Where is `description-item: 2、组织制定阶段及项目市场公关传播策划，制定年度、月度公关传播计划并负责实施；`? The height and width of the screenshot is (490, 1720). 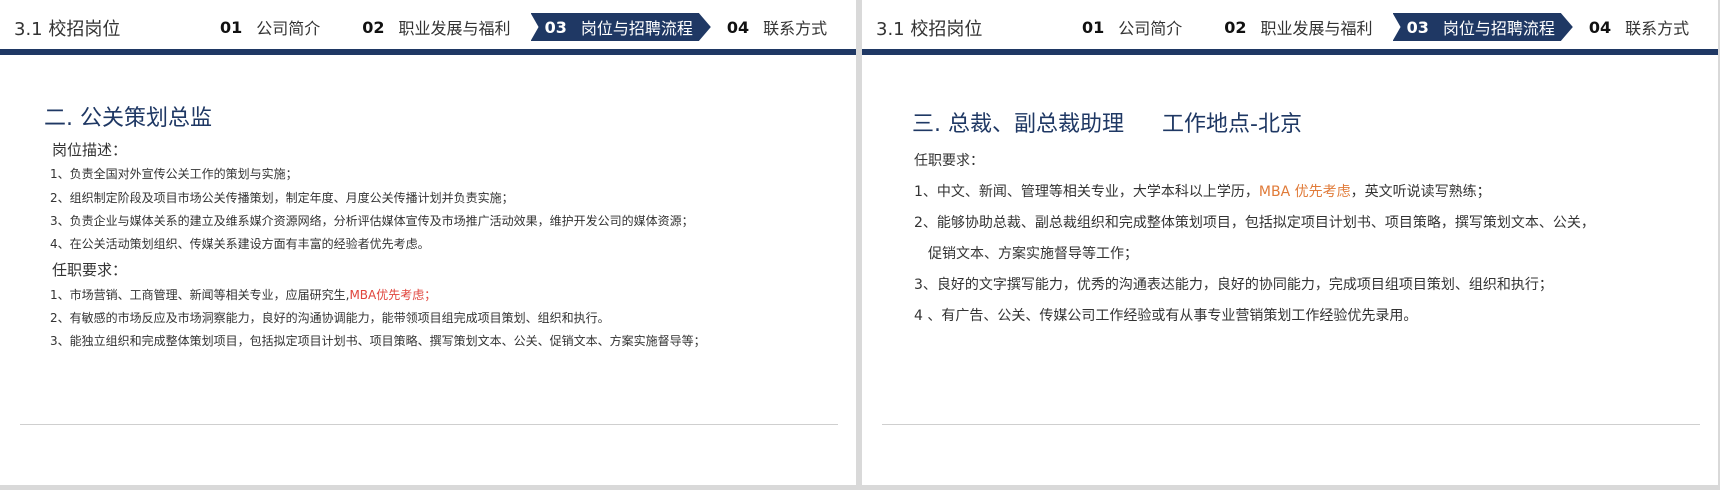
description-item: 2、组织制定阶段及项目市场公关传播策划，制定年度、月度公关传播计划并负责实施； is located at coordinates (282, 198).